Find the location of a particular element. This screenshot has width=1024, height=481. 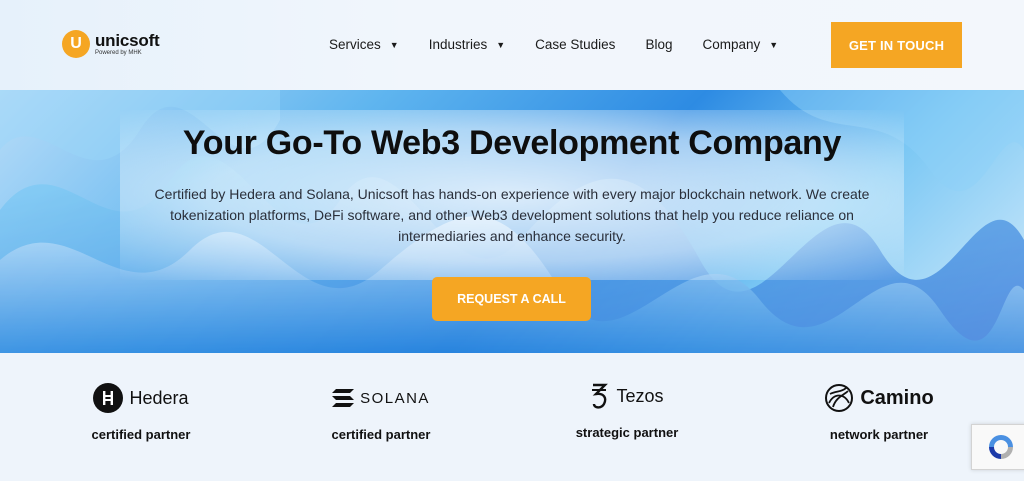

request-a-call-button: REQUEST A CALL is located at coordinates (511, 299).